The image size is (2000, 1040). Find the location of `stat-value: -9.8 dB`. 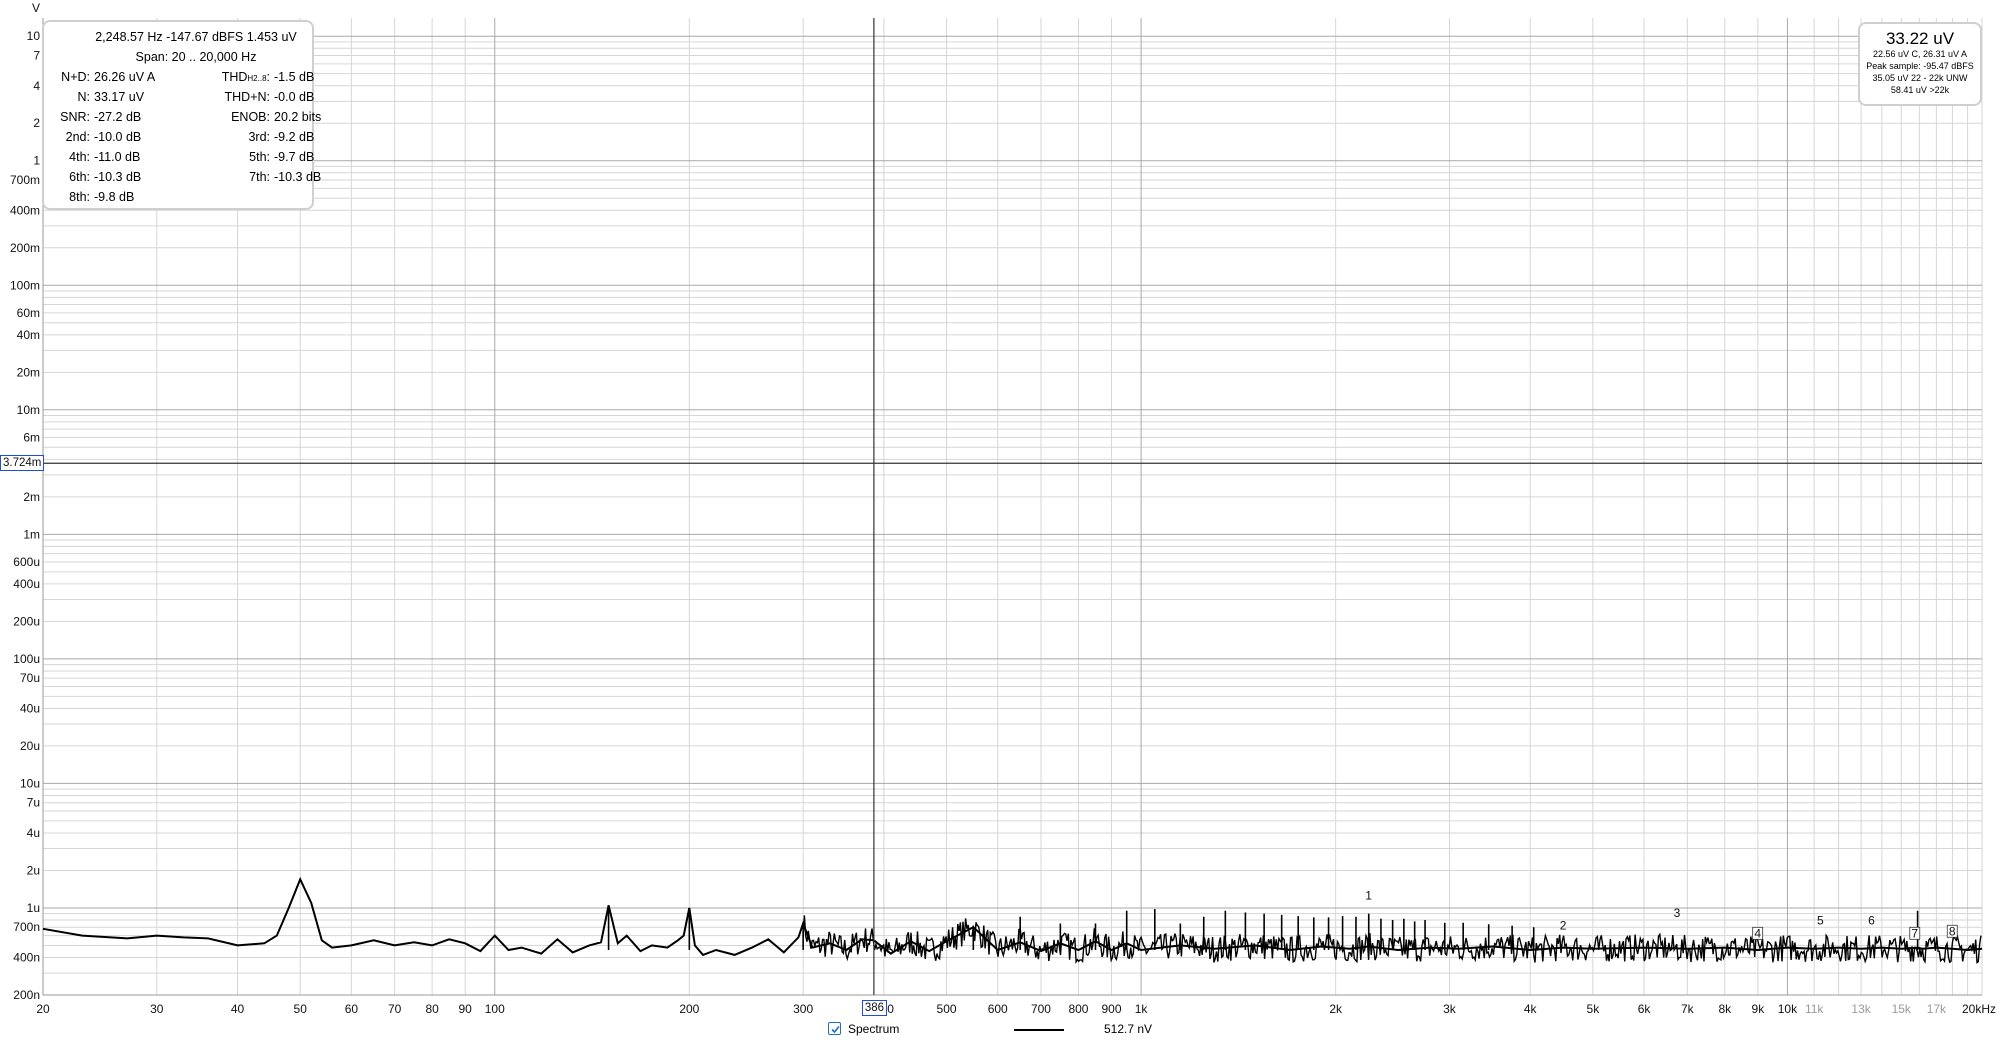

stat-value: -9.8 dB is located at coordinates (114, 197).